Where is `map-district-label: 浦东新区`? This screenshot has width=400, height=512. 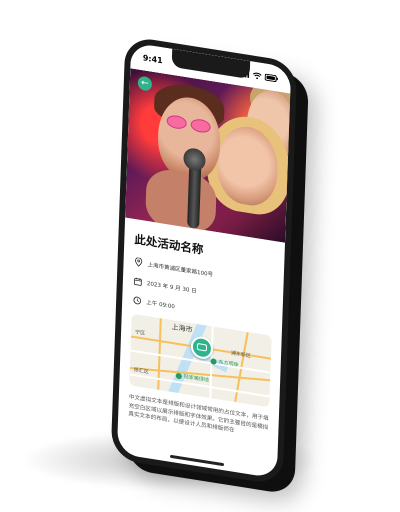 map-district-label: 浦东新区 is located at coordinates (241, 355).